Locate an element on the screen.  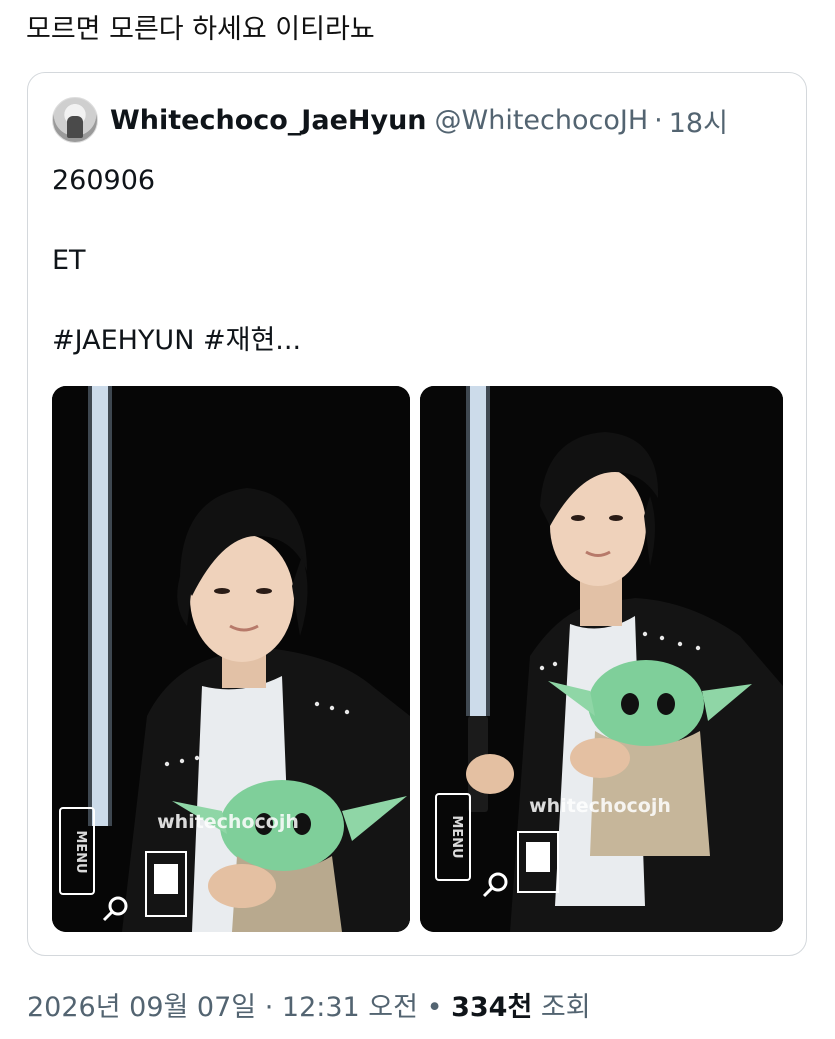
tweet-time: 18시 is located at coordinates (698, 120).